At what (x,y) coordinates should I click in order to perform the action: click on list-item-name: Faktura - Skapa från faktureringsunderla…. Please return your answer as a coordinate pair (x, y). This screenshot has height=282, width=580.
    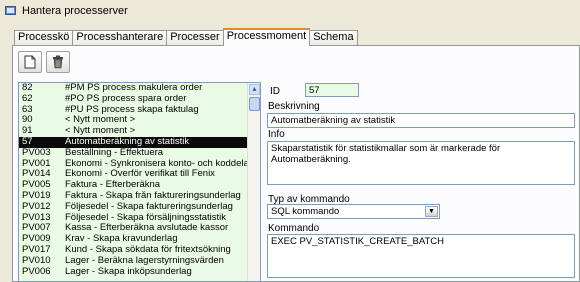
    Looking at the image, I should click on (153, 195).